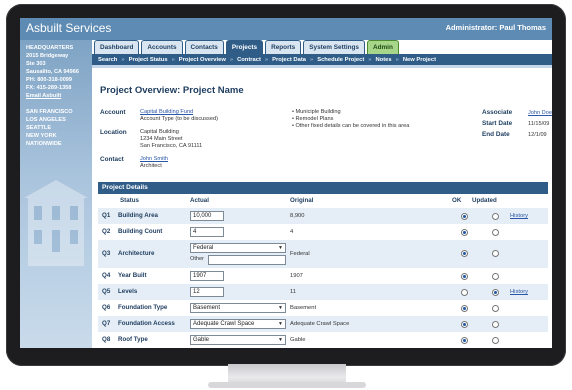 This screenshot has width=572, height=390. What do you see at coordinates (296, 276) in the screenshot?
I see `original-value: 1907` at bounding box center [296, 276].